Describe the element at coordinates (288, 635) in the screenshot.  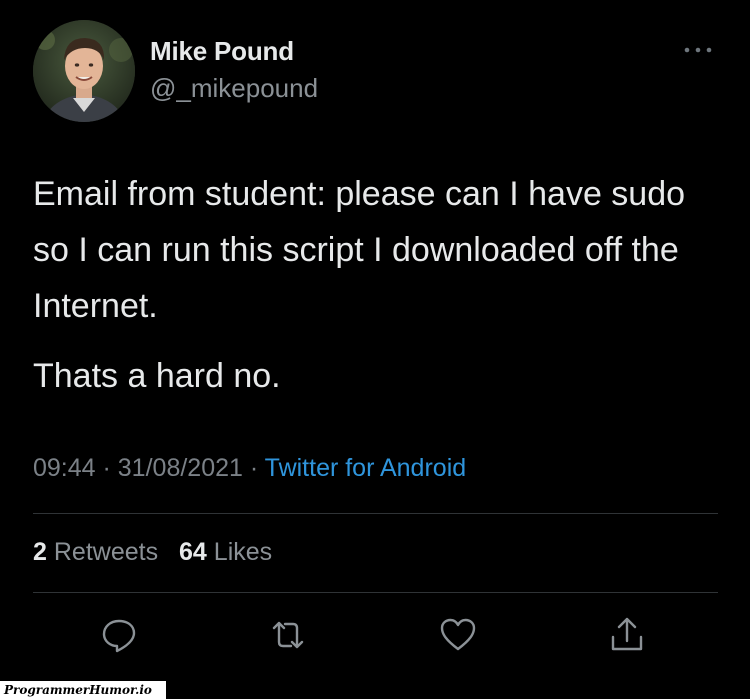
I see `retweet-icon` at that location.